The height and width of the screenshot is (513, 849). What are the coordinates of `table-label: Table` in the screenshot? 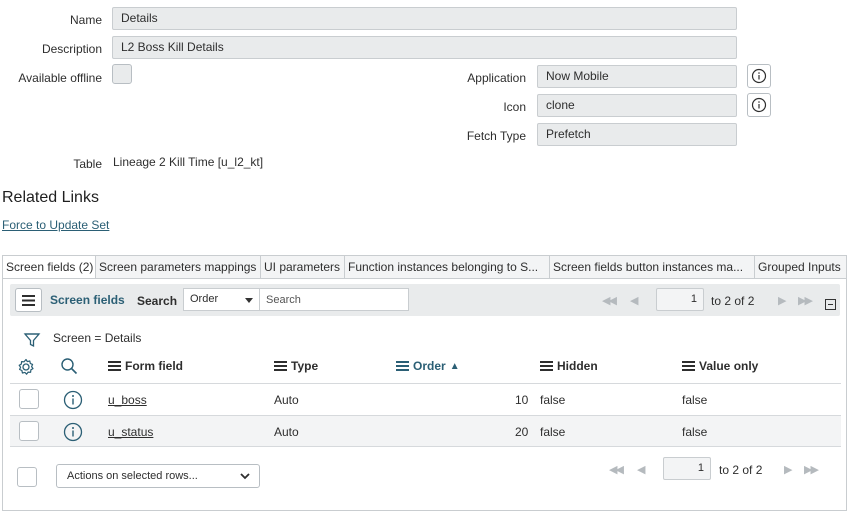 It's located at (87, 164).